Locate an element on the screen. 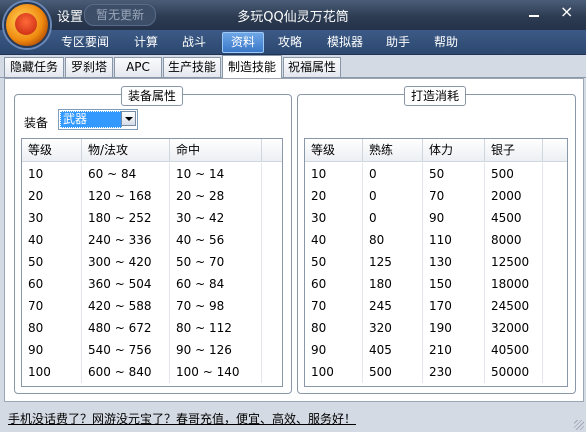 The width and height of the screenshot is (586, 432). table-row: 60 180 150 18000 is located at coordinates (436, 284).